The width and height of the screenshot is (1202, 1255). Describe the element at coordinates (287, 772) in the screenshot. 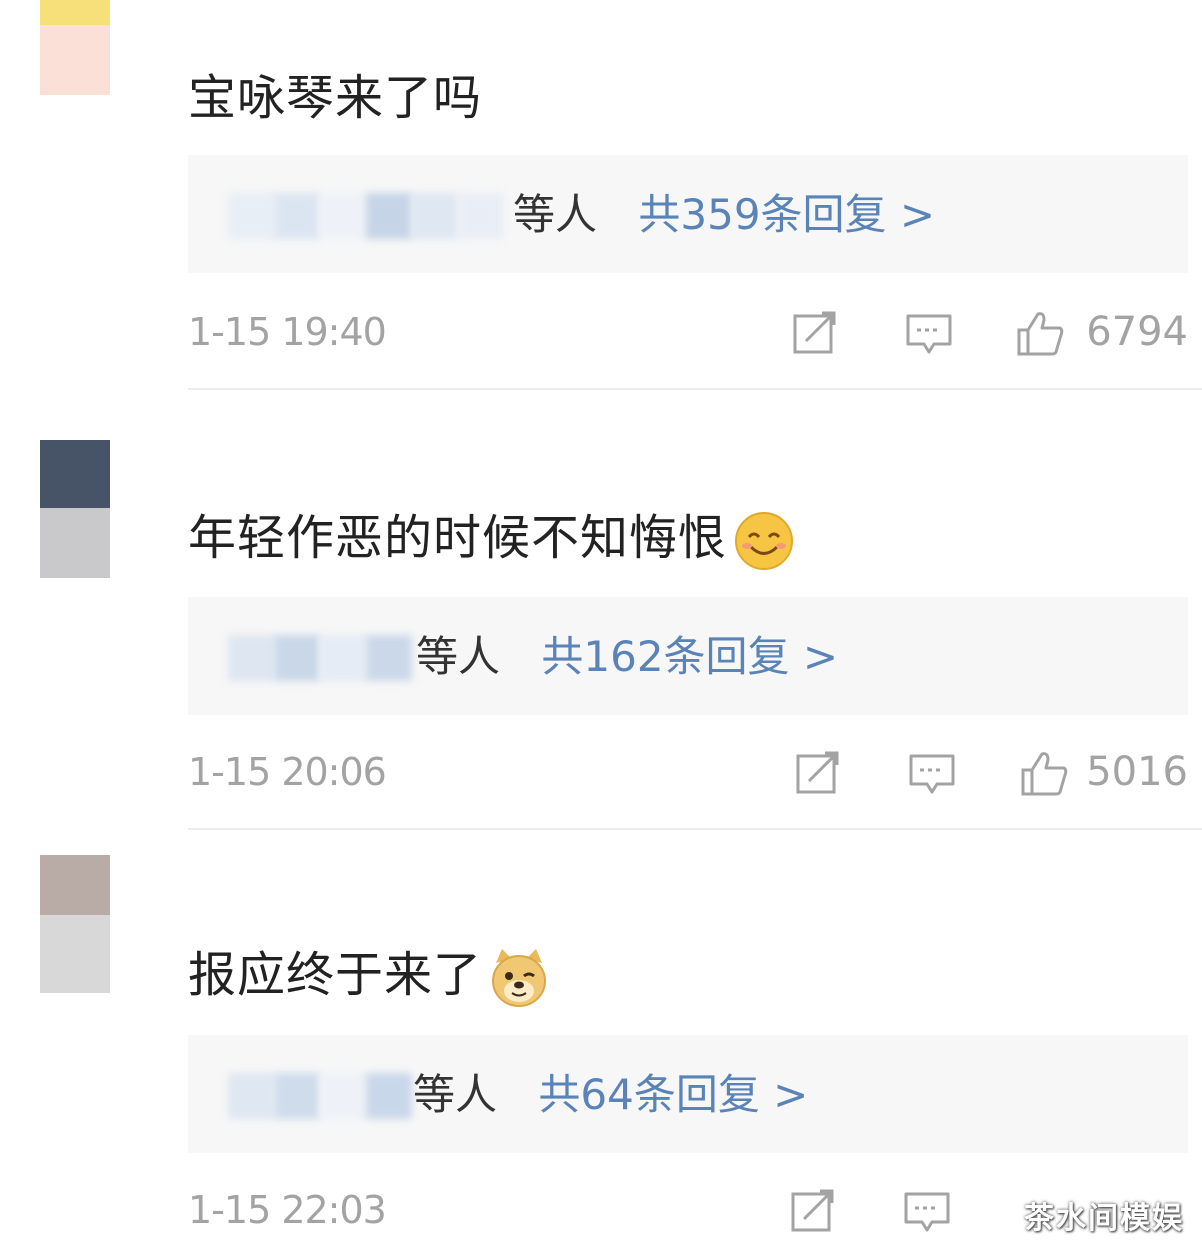

I see `comment-time: 1-15 20:06` at that location.